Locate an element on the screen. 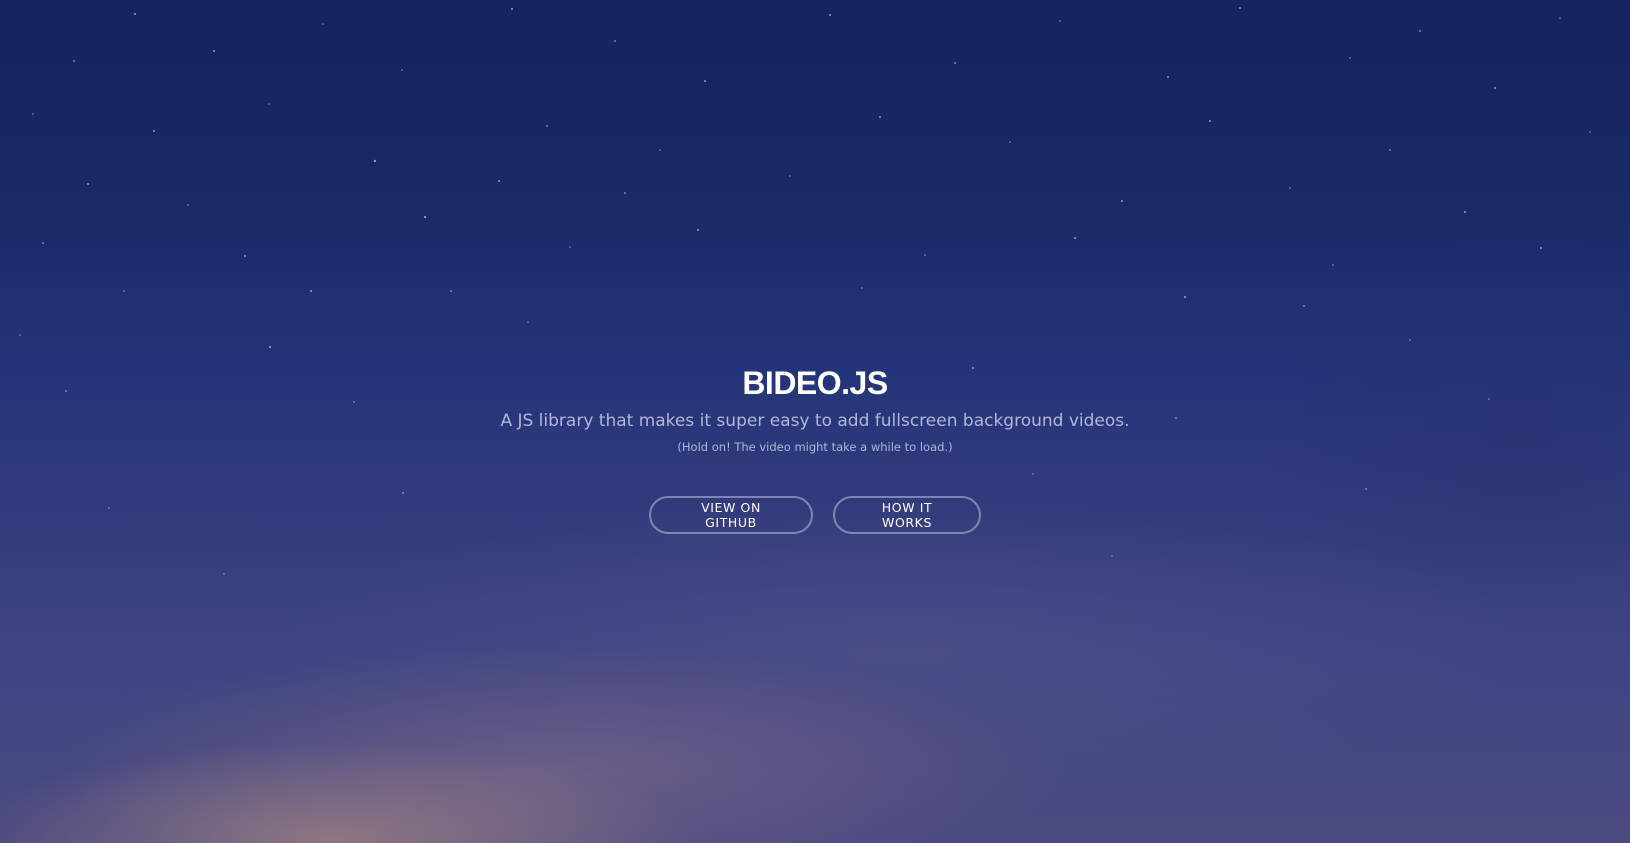 The image size is (1630, 843). page-title: BIDEO.JS is located at coordinates (815, 383).